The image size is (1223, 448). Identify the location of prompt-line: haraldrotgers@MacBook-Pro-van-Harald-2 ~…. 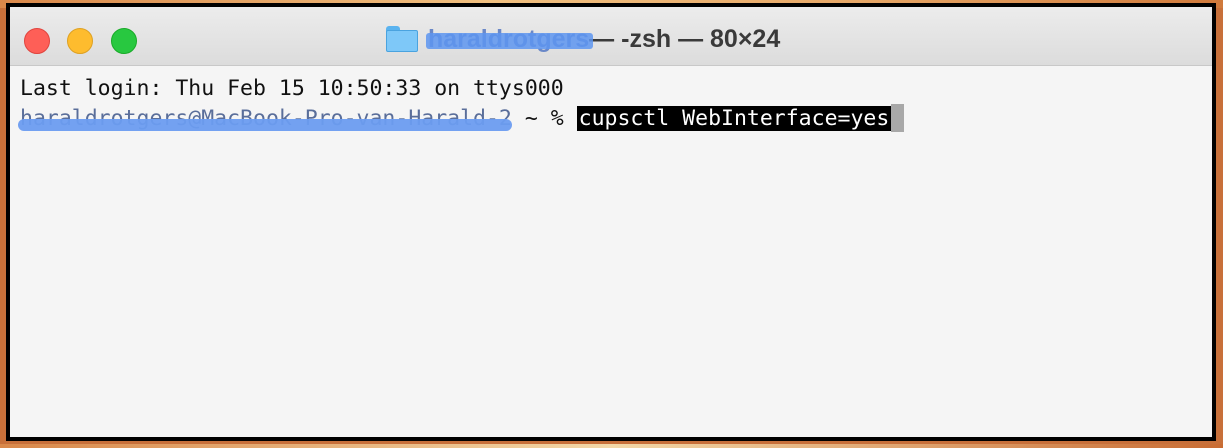
(610, 119).